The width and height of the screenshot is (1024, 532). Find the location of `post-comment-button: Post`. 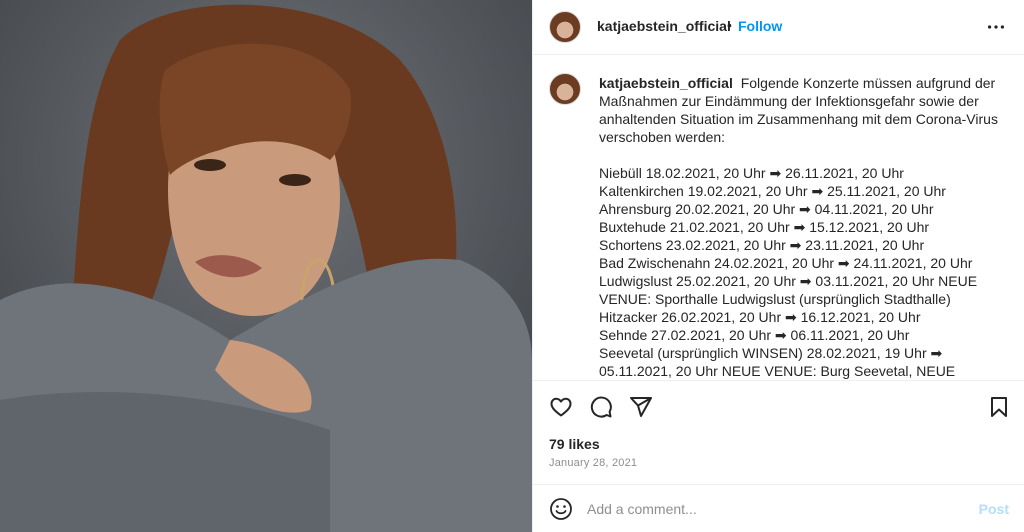

post-comment-button: Post is located at coordinates (994, 509).